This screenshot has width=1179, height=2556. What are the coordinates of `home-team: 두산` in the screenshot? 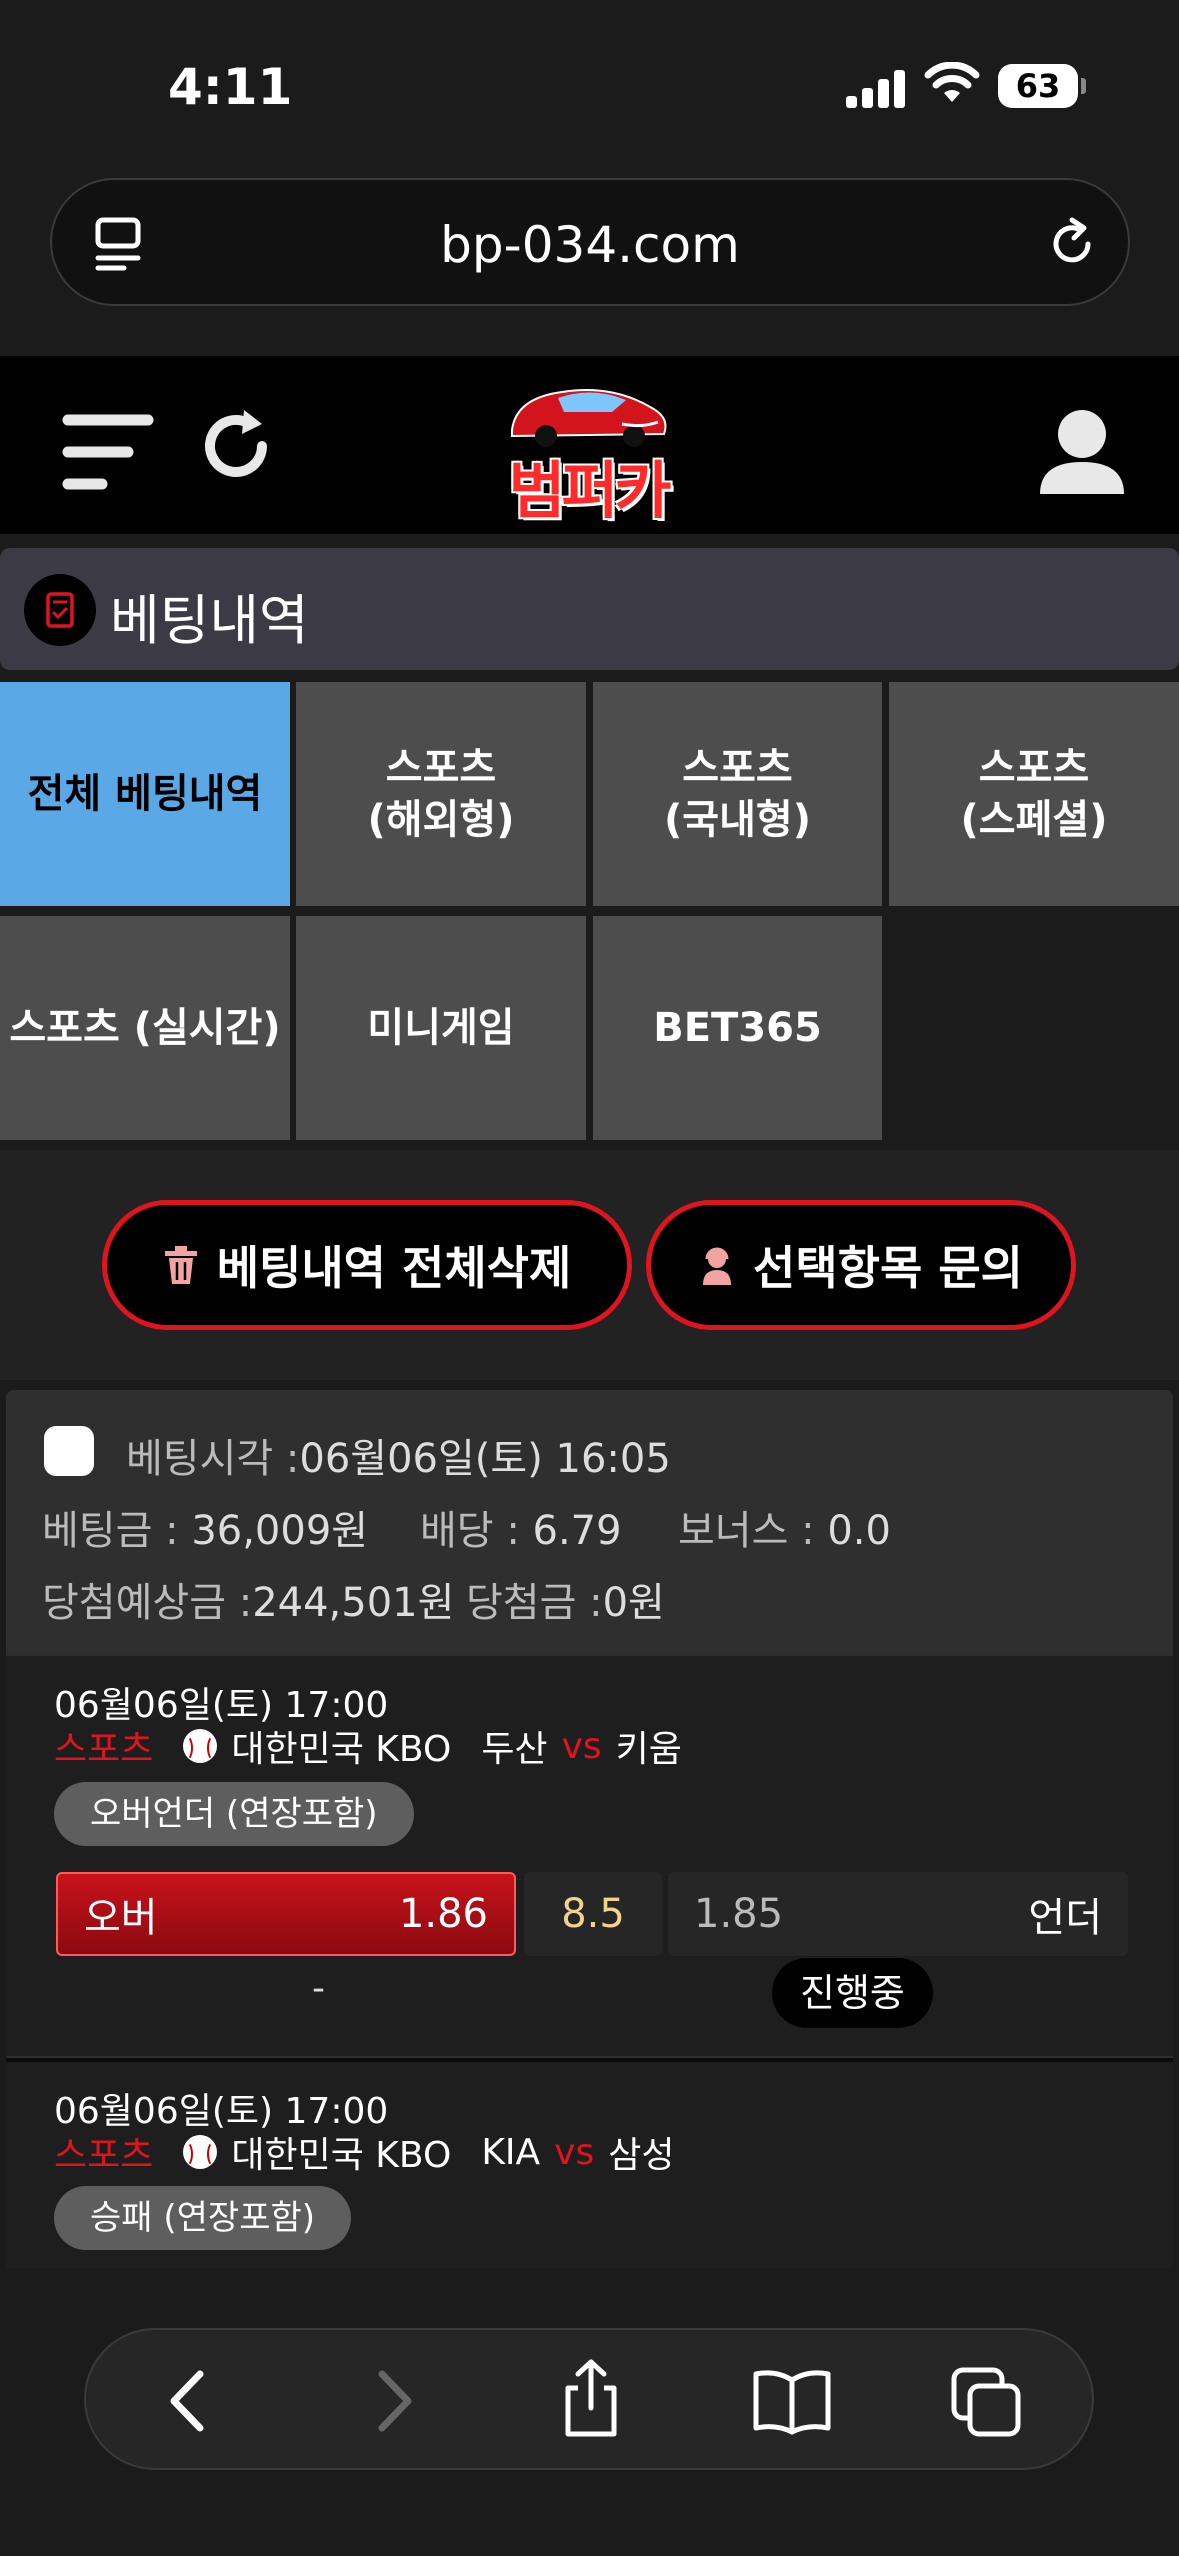 It's located at (514, 1749).